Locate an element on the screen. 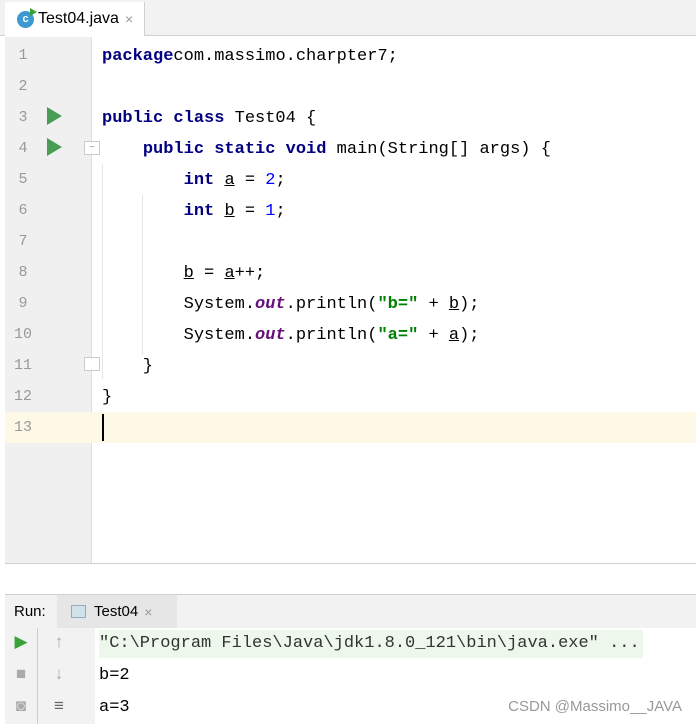 This screenshot has width=696, height=724. code-line: System.out.println("b=" + b); is located at coordinates (291, 304).